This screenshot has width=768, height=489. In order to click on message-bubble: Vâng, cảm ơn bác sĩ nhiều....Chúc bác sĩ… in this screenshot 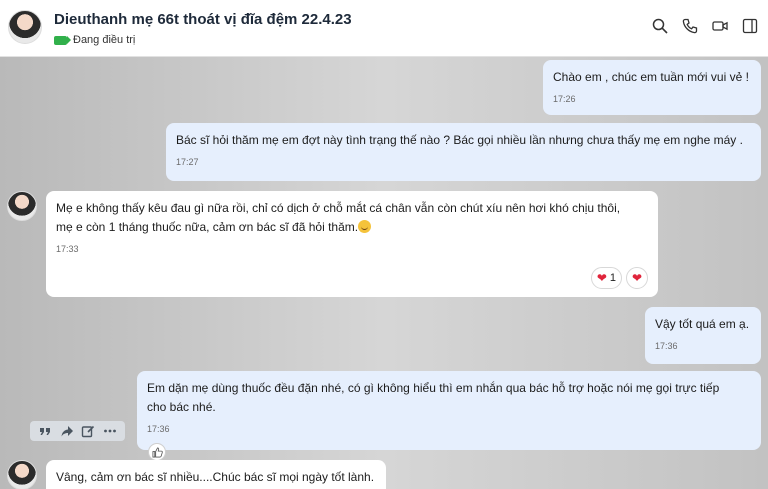, I will do `click(216, 474)`.